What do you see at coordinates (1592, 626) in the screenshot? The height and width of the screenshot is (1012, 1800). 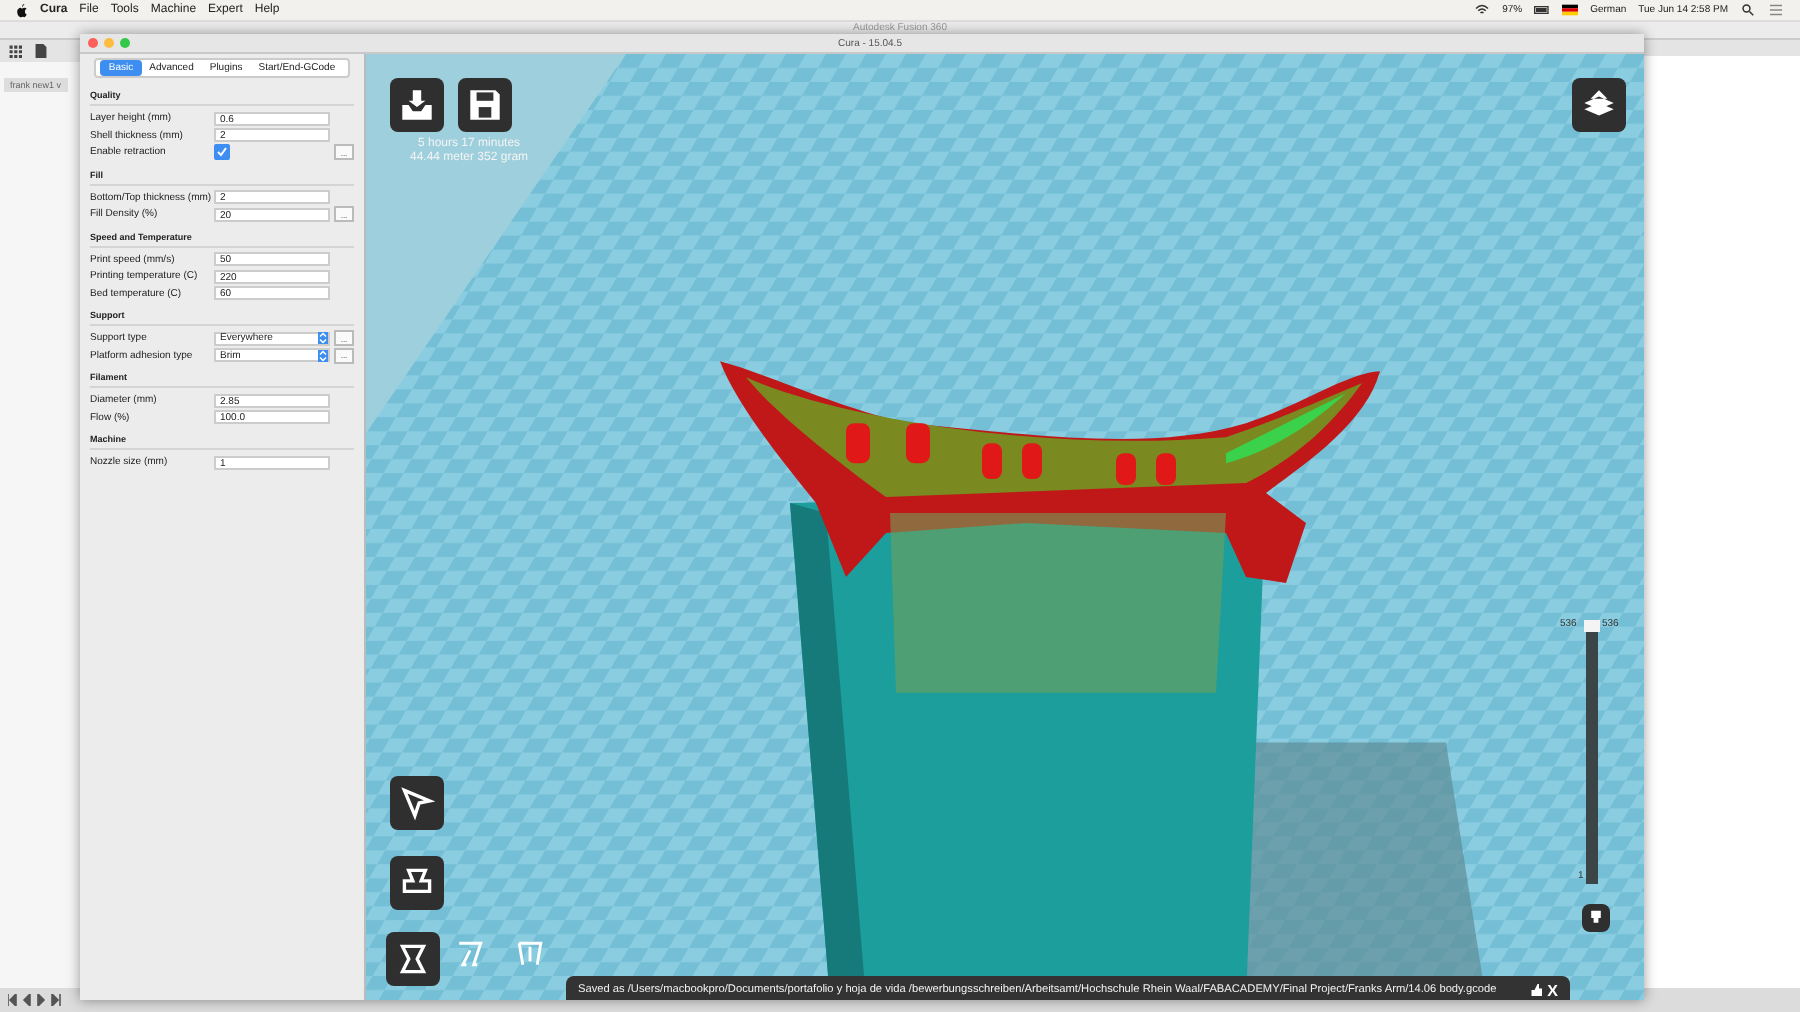 I see `slider-handle` at bounding box center [1592, 626].